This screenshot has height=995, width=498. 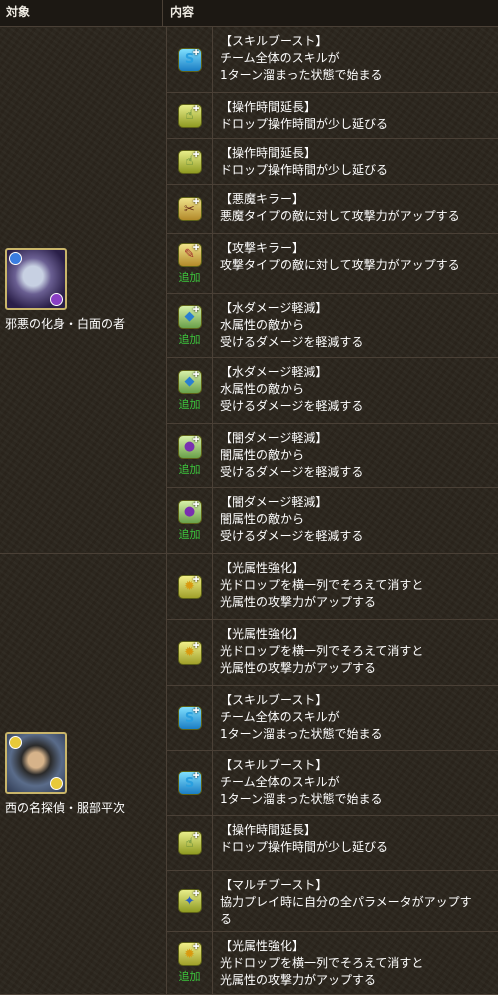 I want to click on awakening-icon-cell: ✎ ✚ 追加, so click(x=190, y=263).